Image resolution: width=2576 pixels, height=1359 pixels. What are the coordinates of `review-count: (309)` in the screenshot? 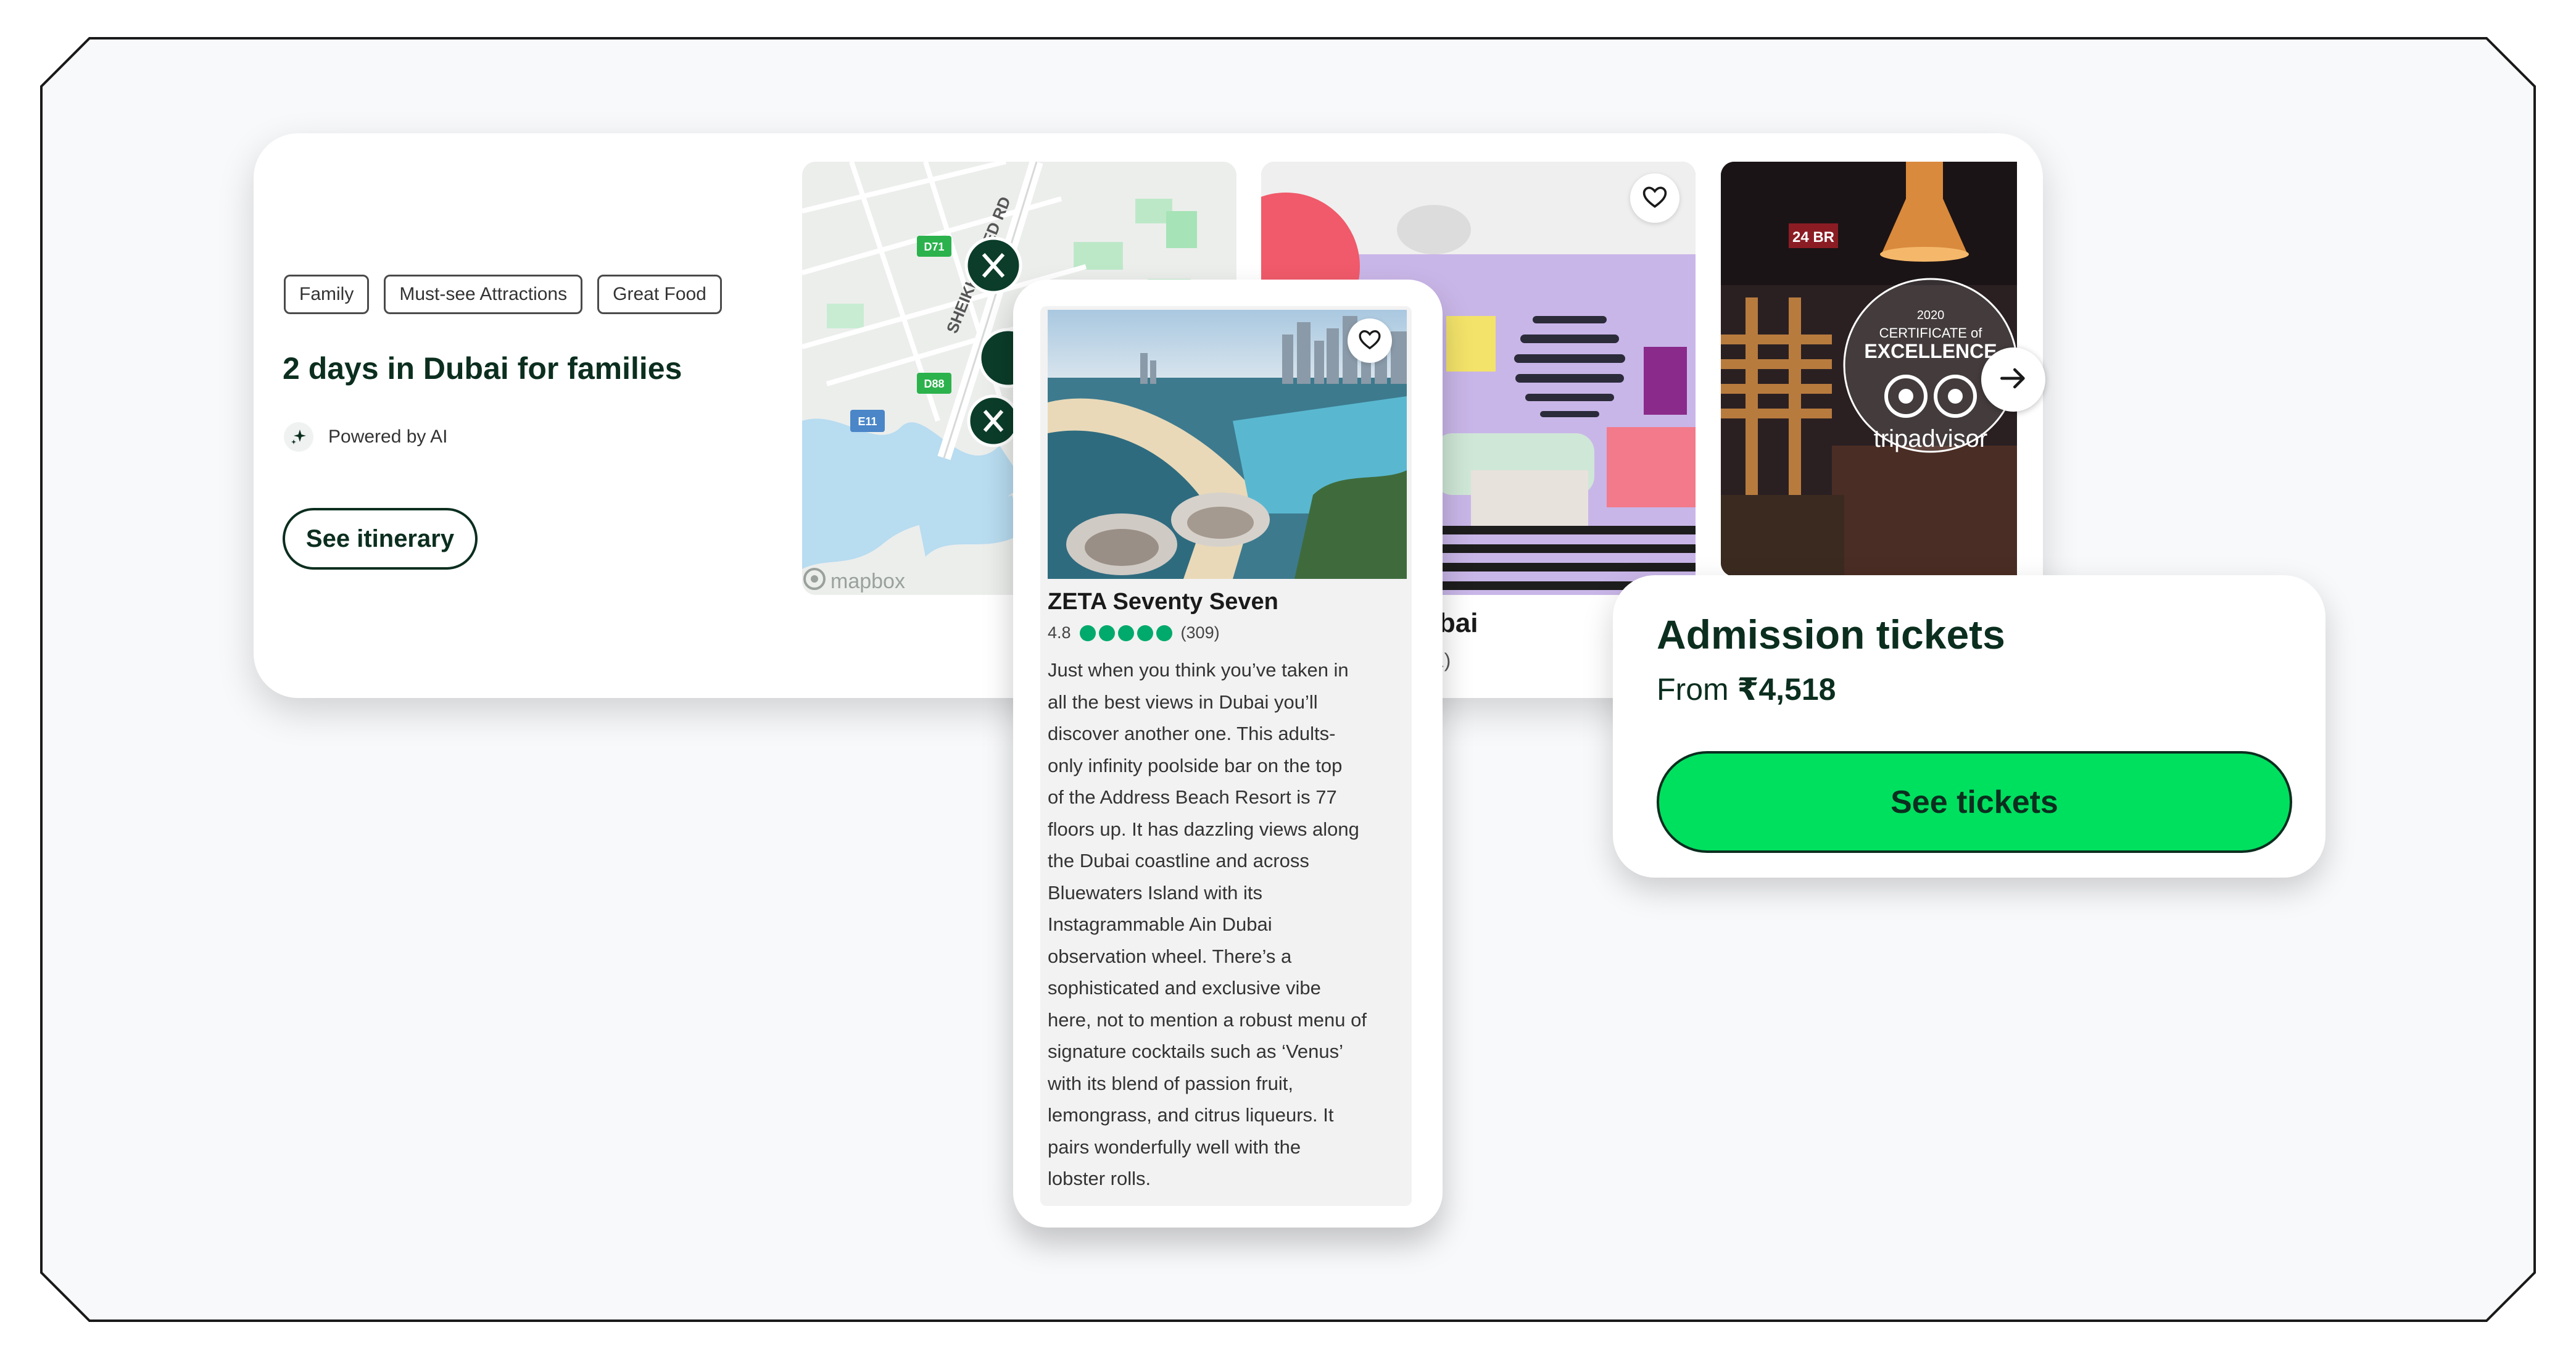 It's located at (1200, 632).